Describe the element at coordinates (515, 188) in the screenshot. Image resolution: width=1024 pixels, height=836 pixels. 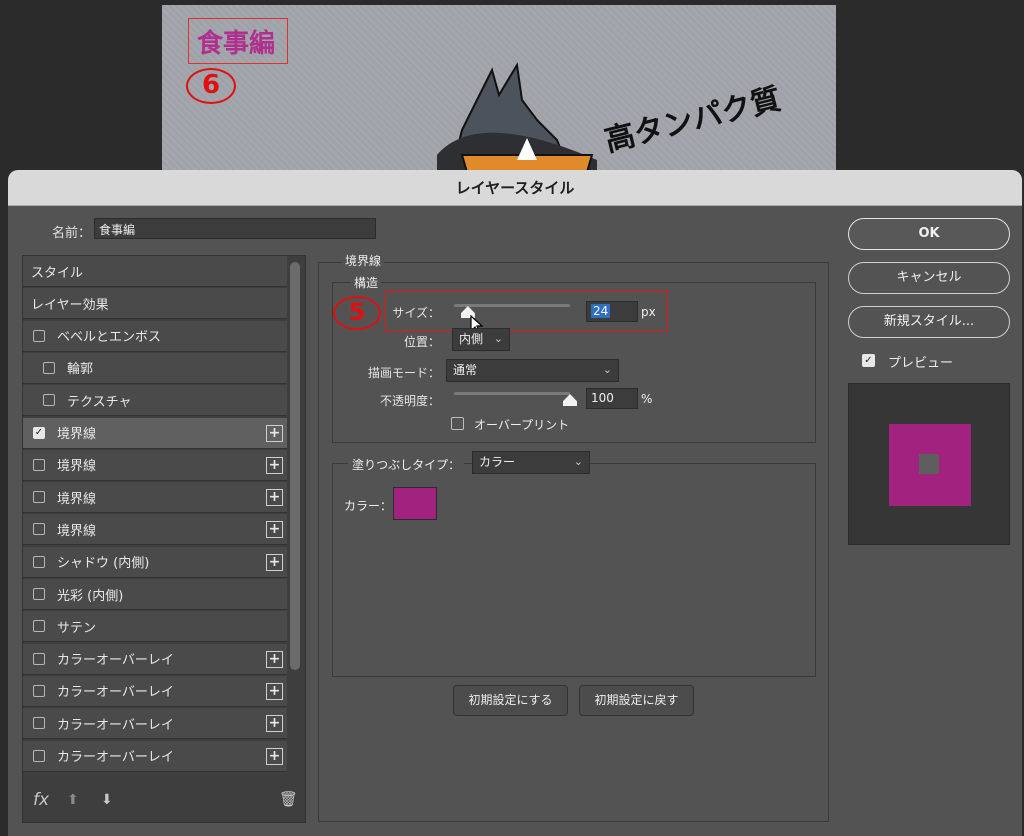
I see `dialog-title: レイヤースタイル` at that location.